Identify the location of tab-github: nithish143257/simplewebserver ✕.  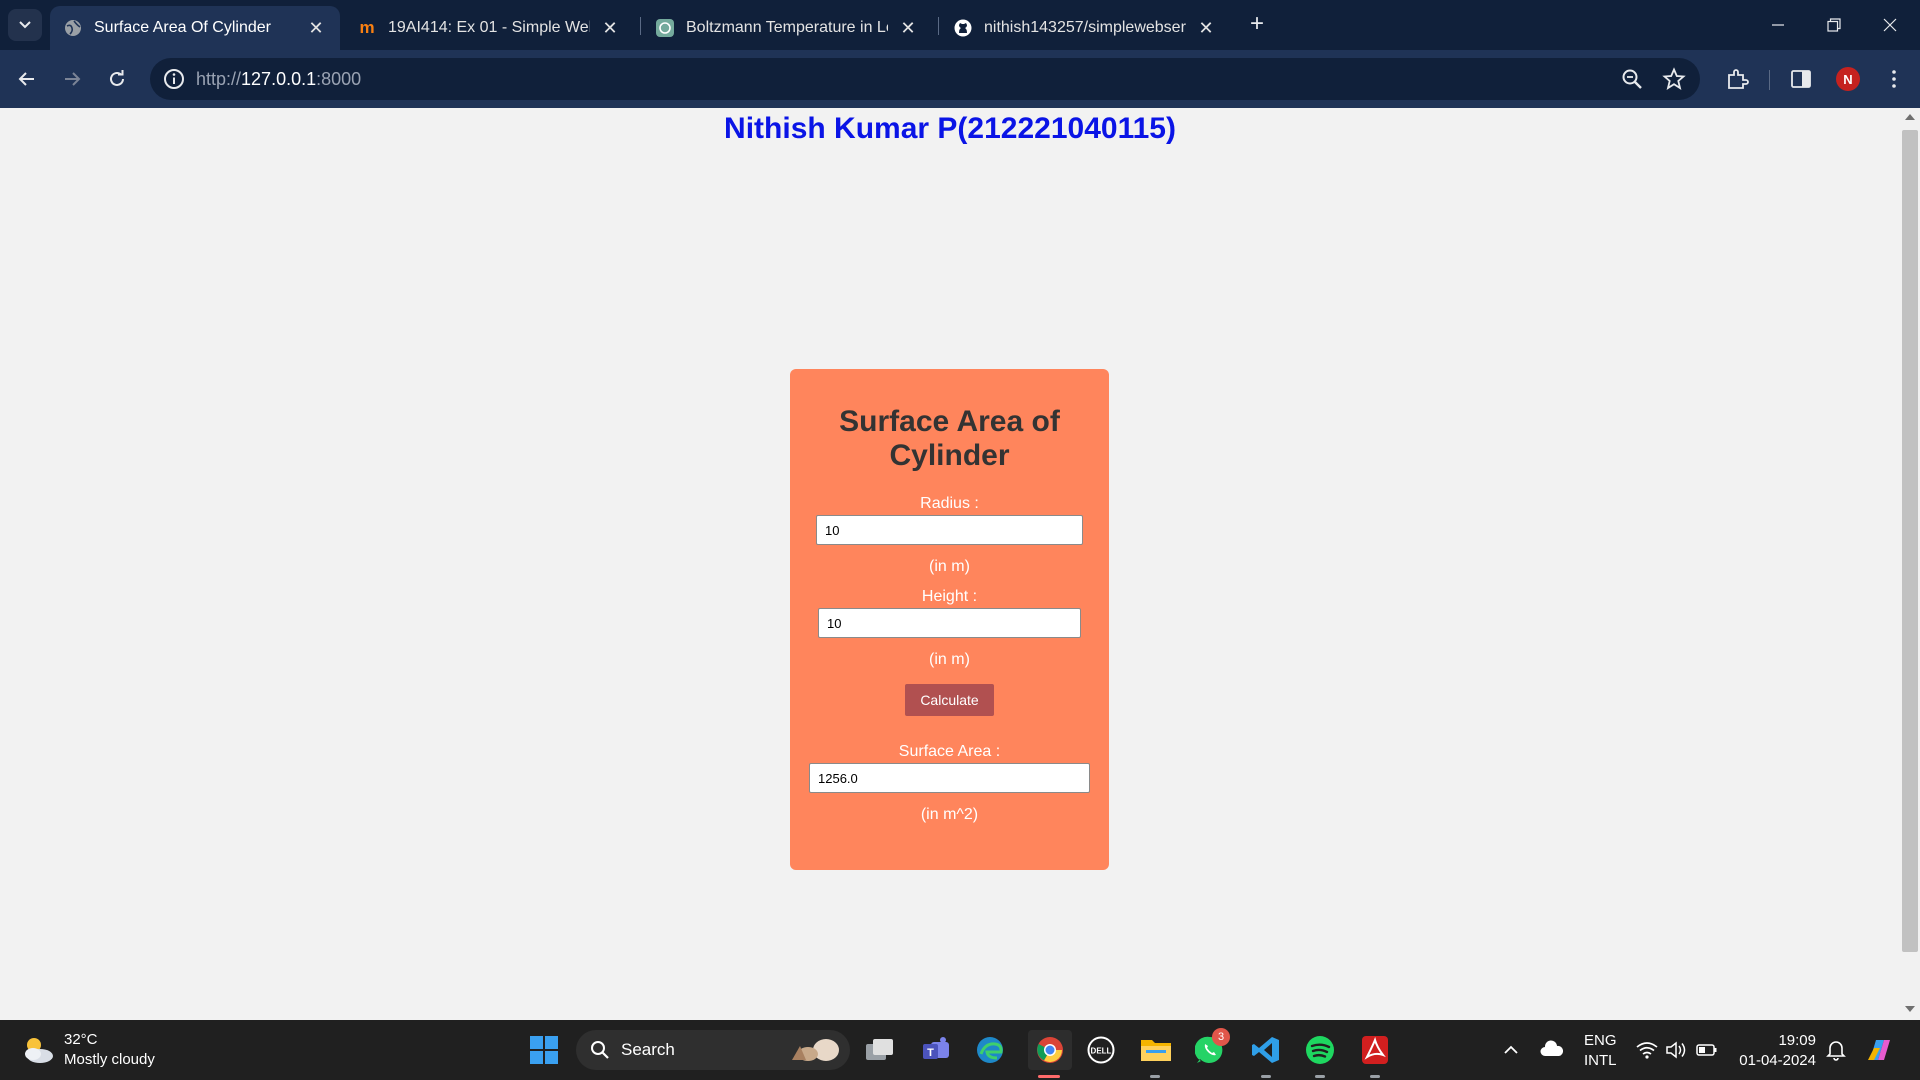
(1085, 28).